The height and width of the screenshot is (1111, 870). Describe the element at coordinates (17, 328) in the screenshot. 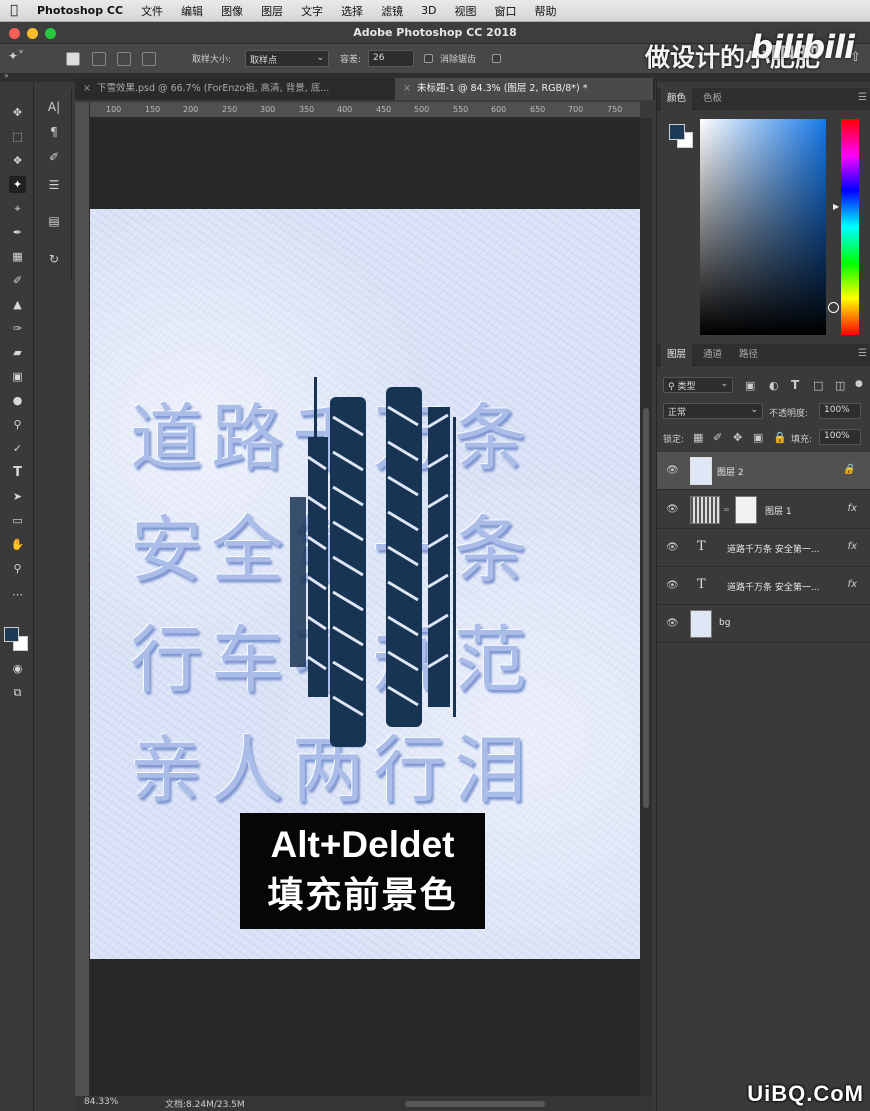

I see `history-brush-tool-icon: ✑` at that location.